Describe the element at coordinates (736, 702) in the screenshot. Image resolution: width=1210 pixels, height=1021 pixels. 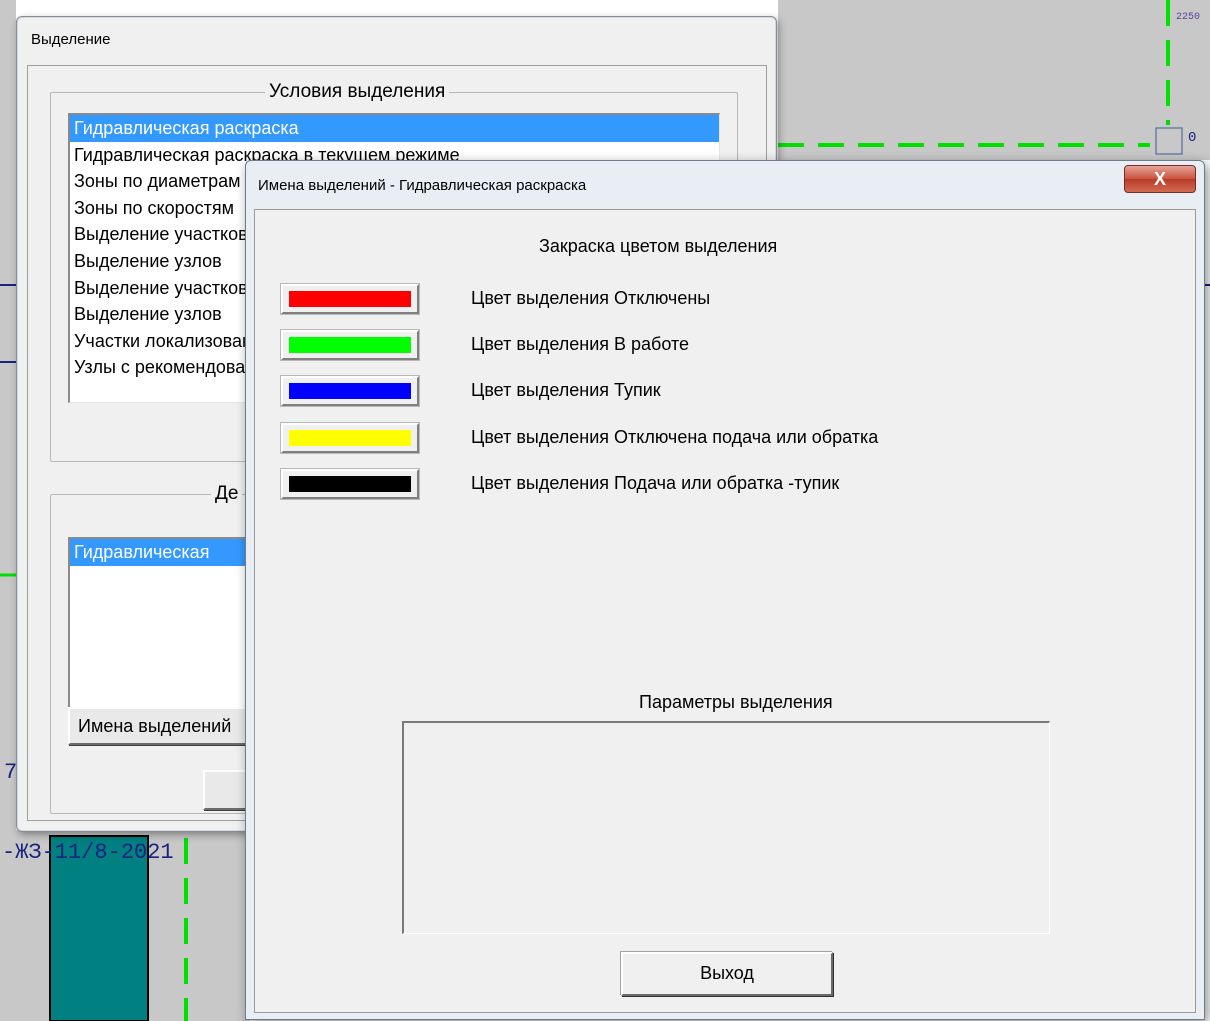
I see `params-heading: Параметры выделения` at that location.